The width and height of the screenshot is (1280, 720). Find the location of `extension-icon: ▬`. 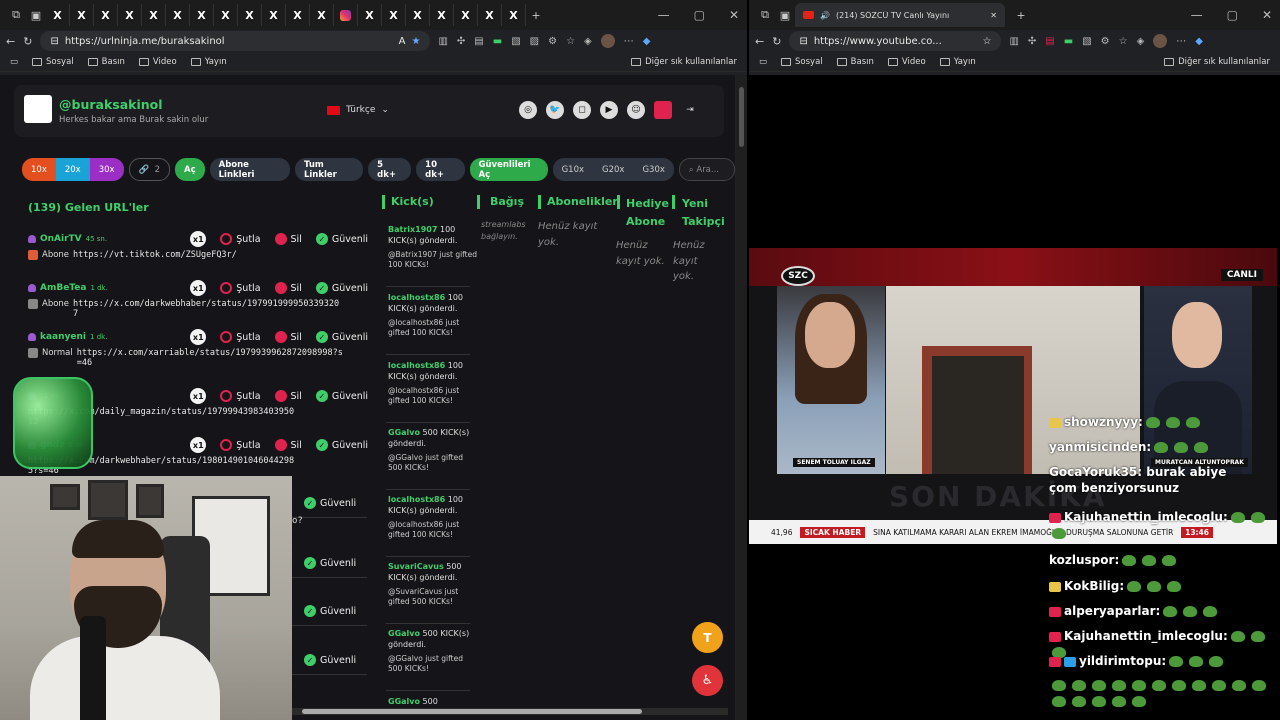

extension-icon: ▬ is located at coordinates (1068, 41).